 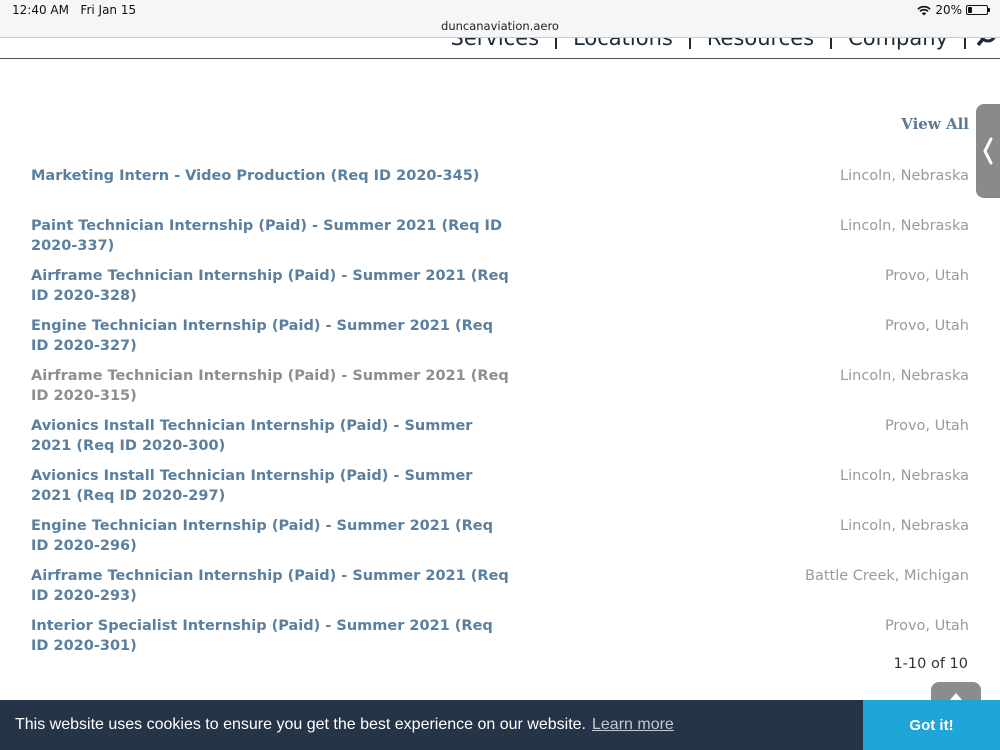 I want to click on url-text: duncanaviation.aero, so click(x=500, y=26).